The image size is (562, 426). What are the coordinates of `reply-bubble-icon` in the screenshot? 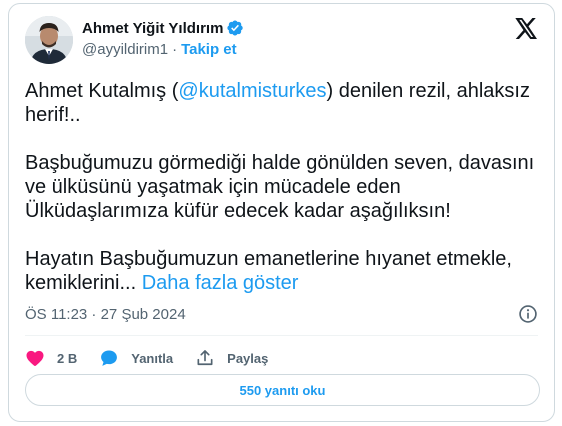 It's located at (109, 358).